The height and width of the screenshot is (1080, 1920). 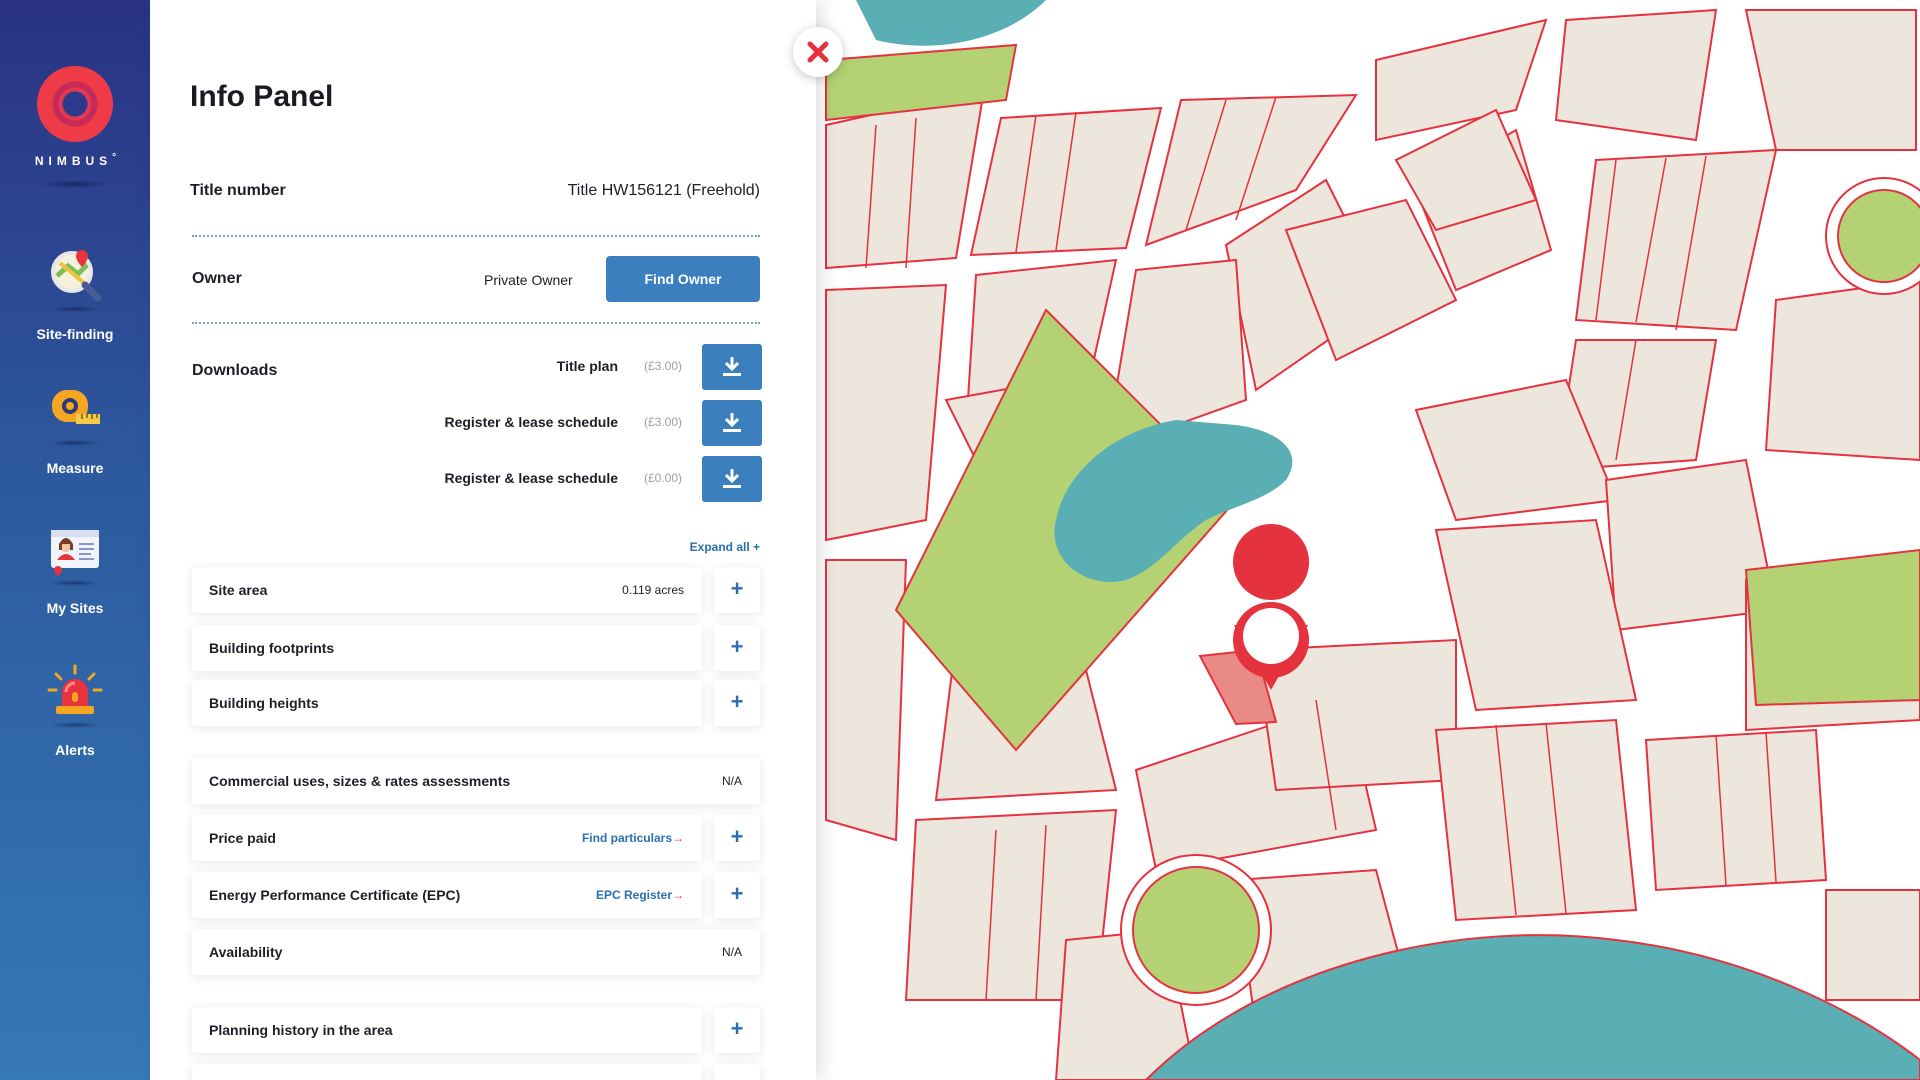 I want to click on section-label: Availability, so click(x=246, y=952).